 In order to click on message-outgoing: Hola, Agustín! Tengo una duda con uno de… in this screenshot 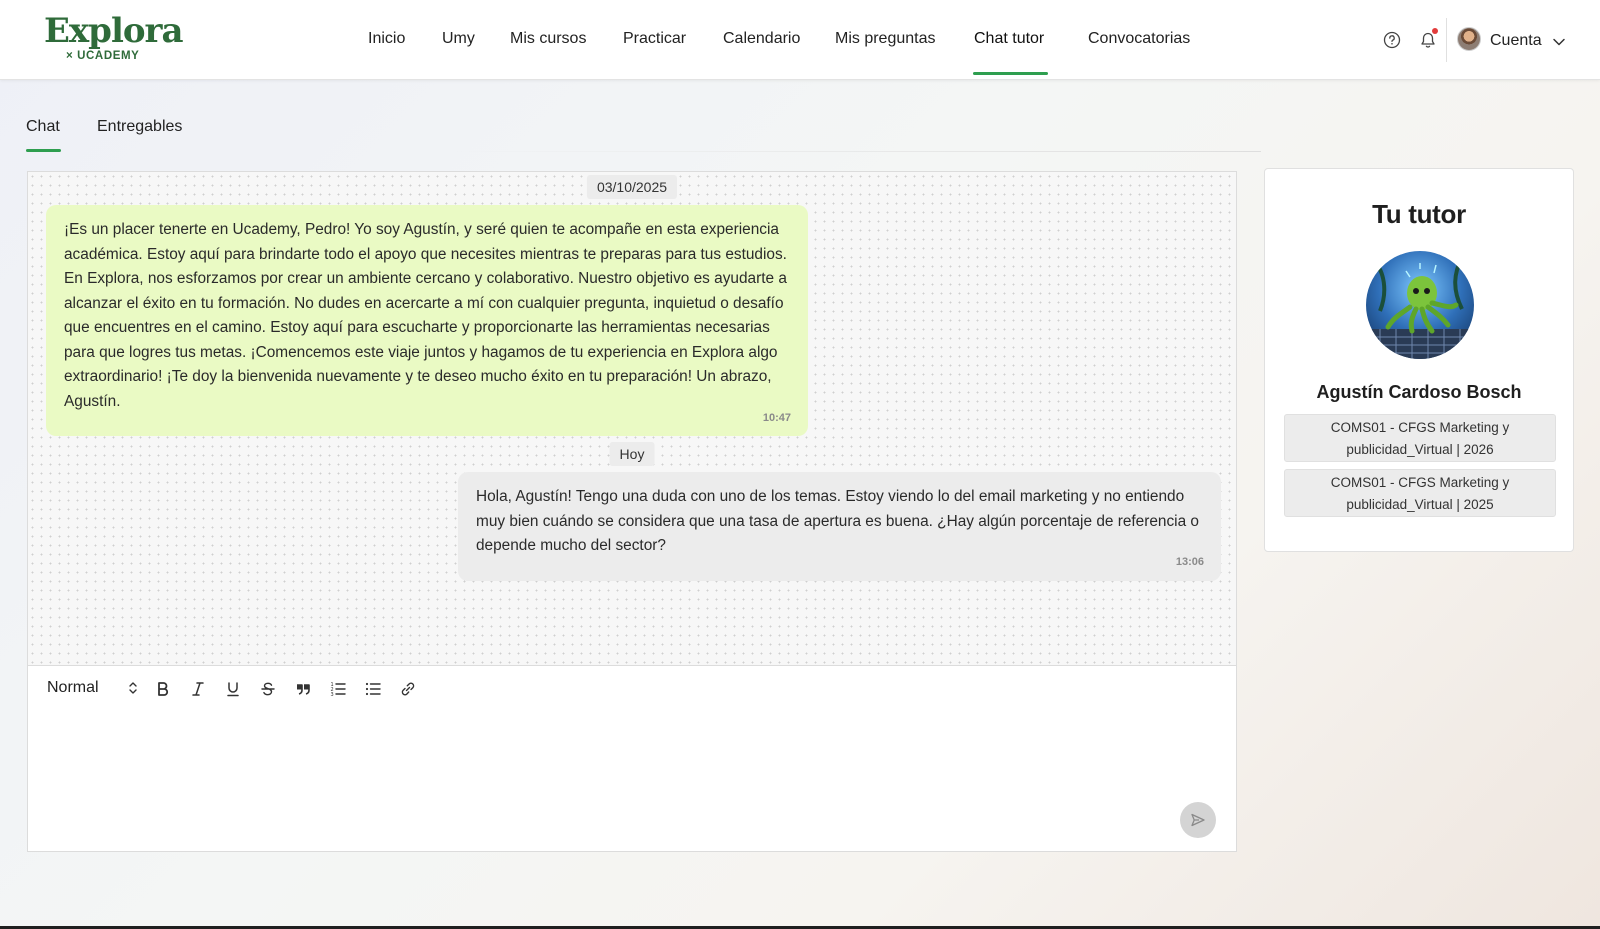, I will do `click(839, 526)`.